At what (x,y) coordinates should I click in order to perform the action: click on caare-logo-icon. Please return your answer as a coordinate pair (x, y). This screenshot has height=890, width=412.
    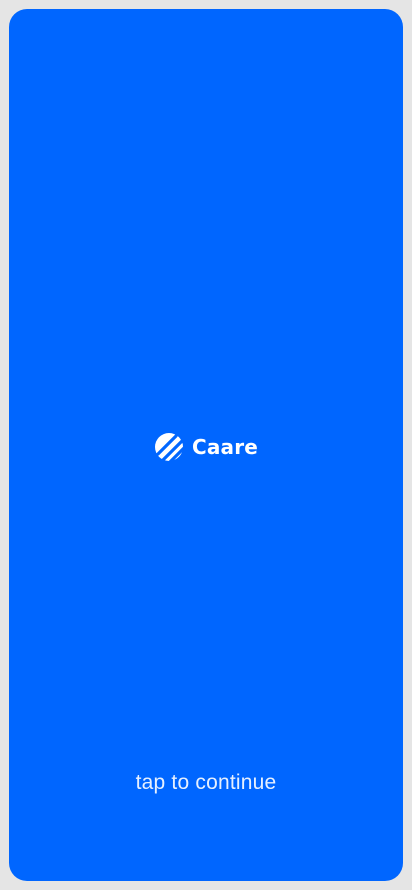
    Looking at the image, I should click on (169, 447).